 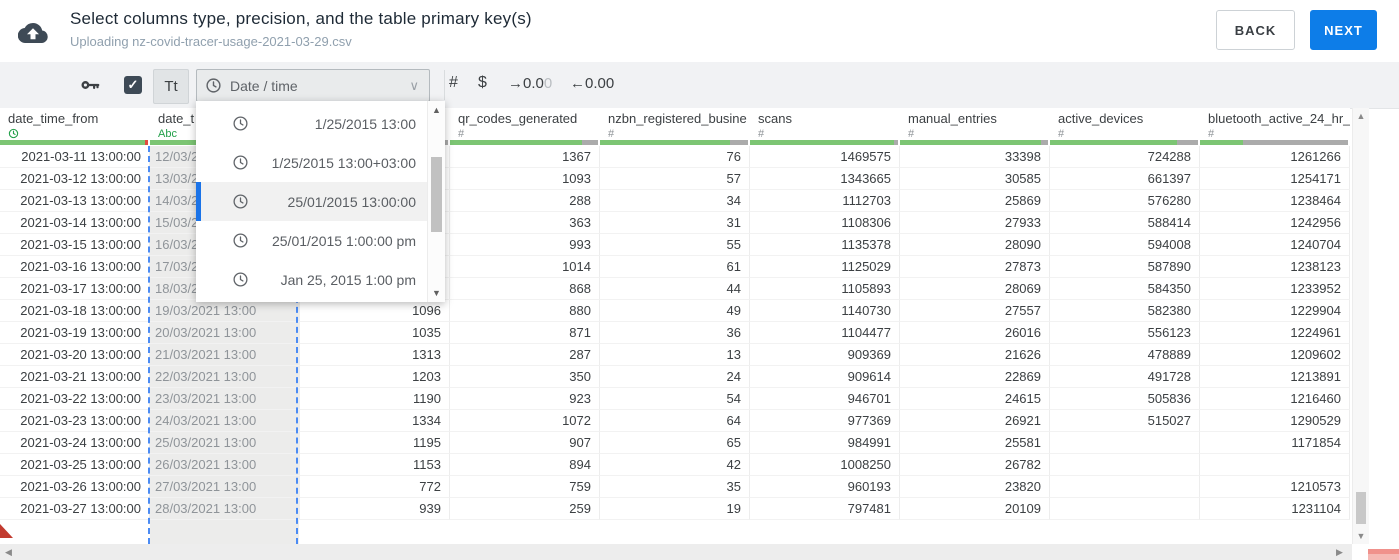 What do you see at coordinates (525, 223) in the screenshot?
I see `table-cell: 363` at bounding box center [525, 223].